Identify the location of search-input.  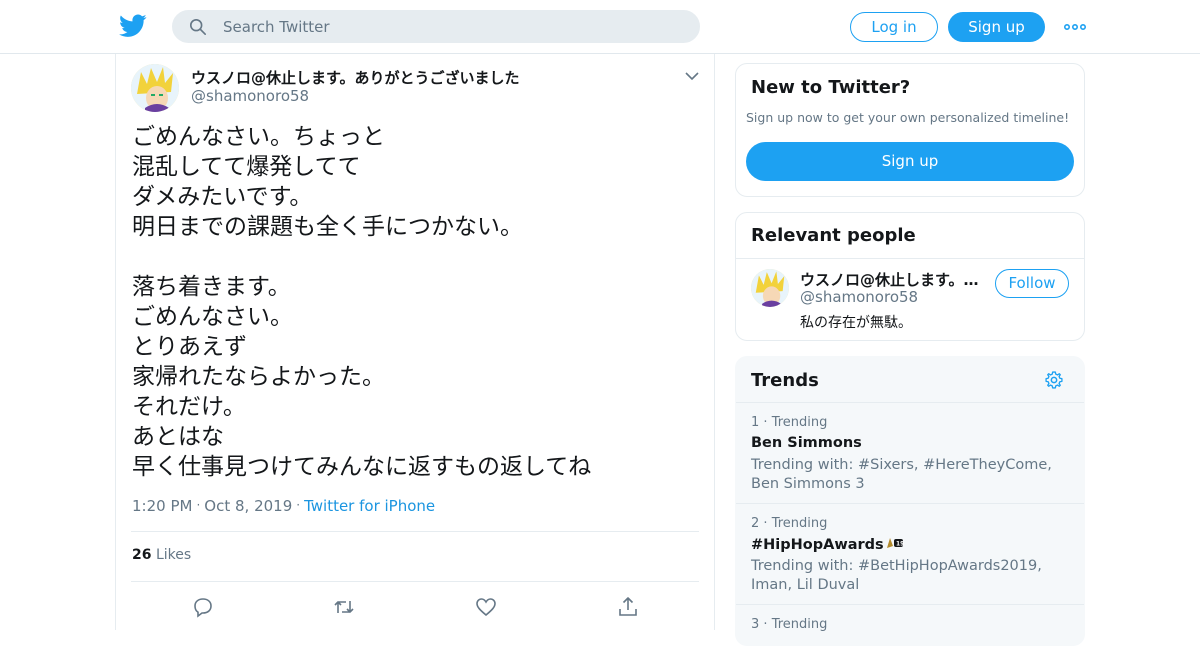
(453, 26).